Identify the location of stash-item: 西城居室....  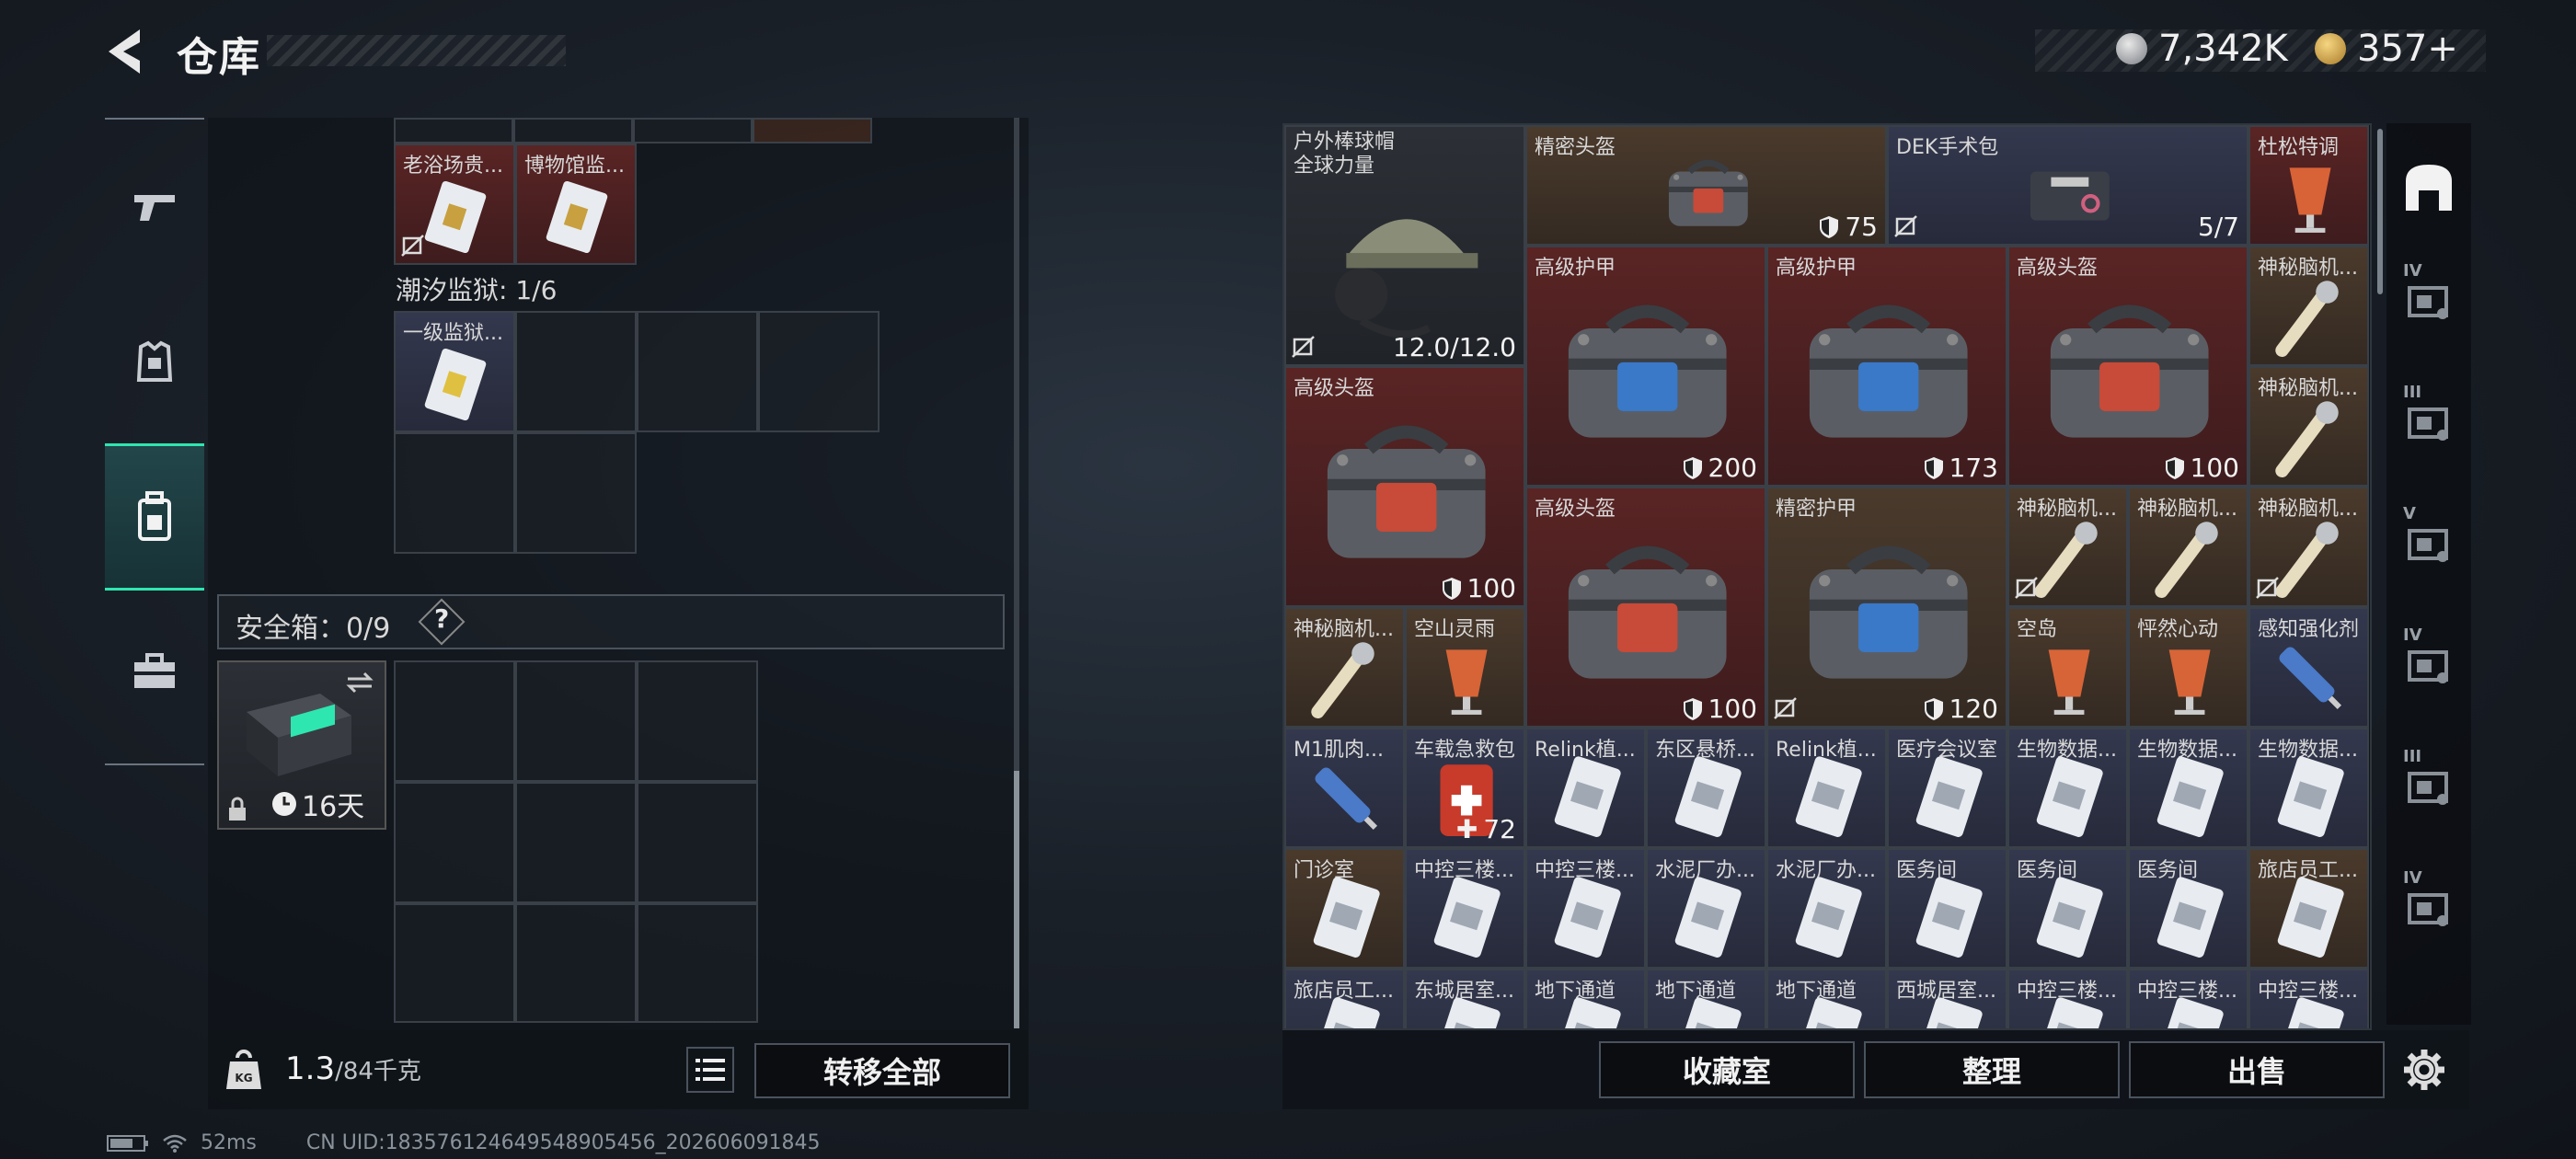
(1947, 998).